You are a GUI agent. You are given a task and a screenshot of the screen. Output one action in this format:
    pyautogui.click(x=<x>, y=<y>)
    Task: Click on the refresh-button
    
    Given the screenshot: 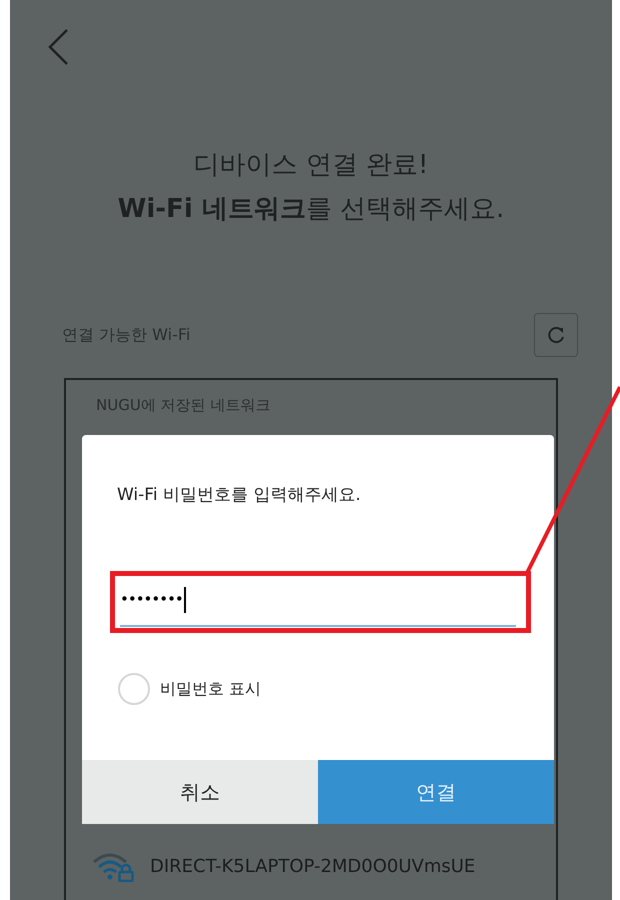 What is the action you would take?
    pyautogui.click(x=556, y=335)
    